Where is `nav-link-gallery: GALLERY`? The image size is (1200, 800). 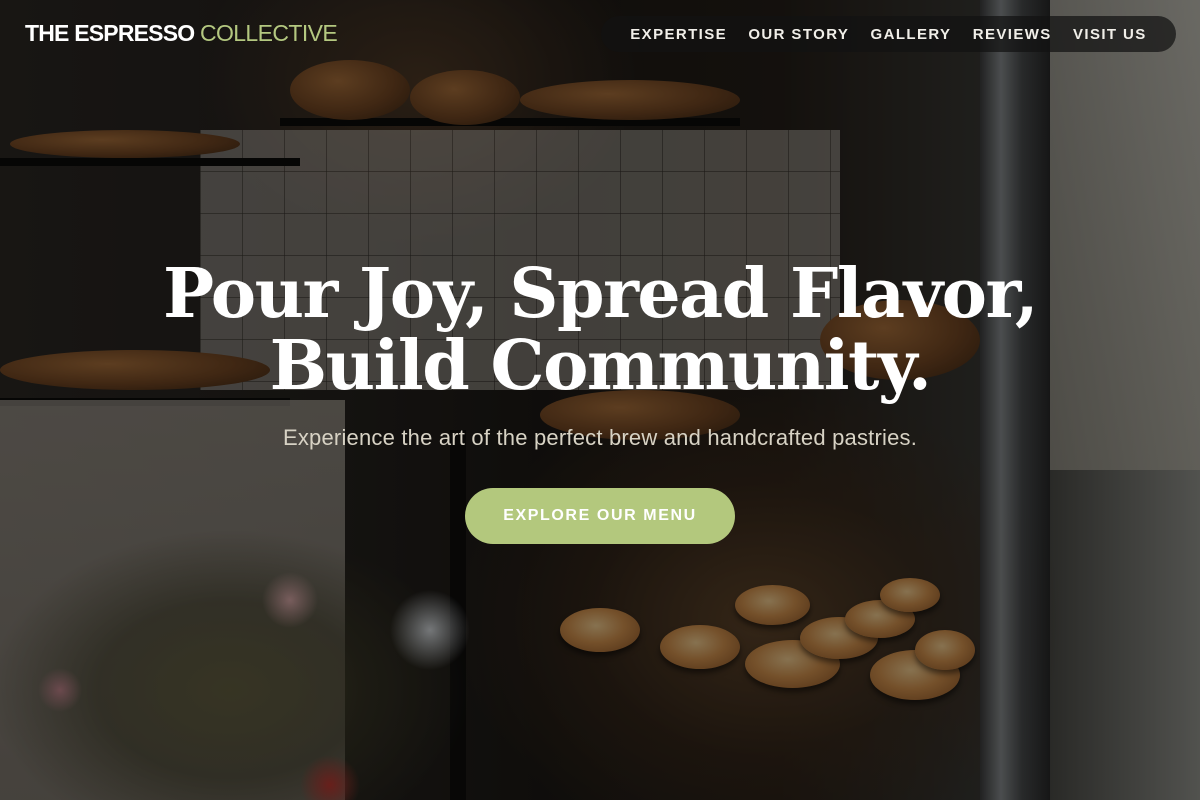
nav-link-gallery: GALLERY is located at coordinates (911, 34).